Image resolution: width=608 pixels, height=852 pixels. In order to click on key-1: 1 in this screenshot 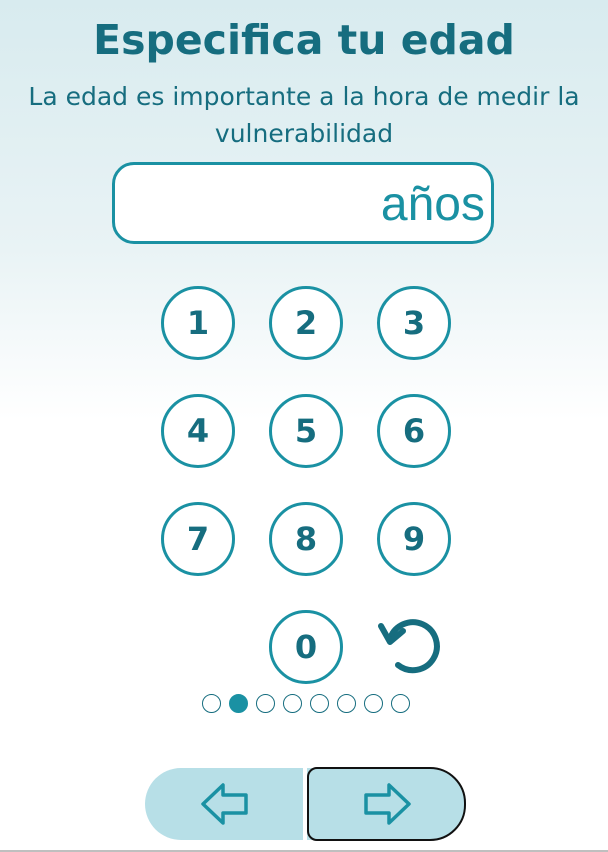, I will do `click(198, 323)`.